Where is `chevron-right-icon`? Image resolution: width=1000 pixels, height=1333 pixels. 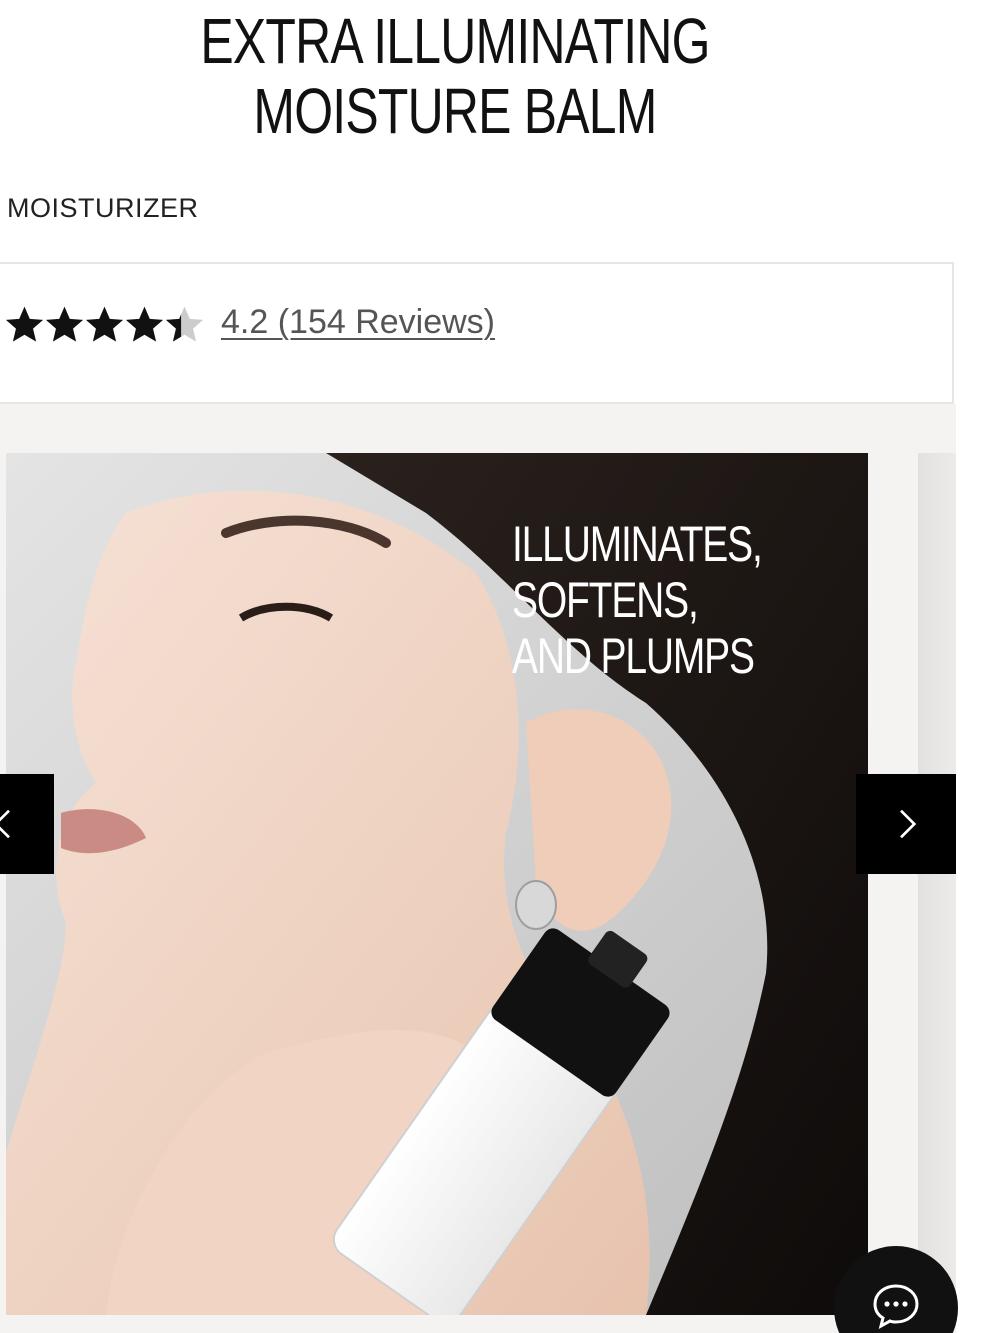 chevron-right-icon is located at coordinates (908, 824).